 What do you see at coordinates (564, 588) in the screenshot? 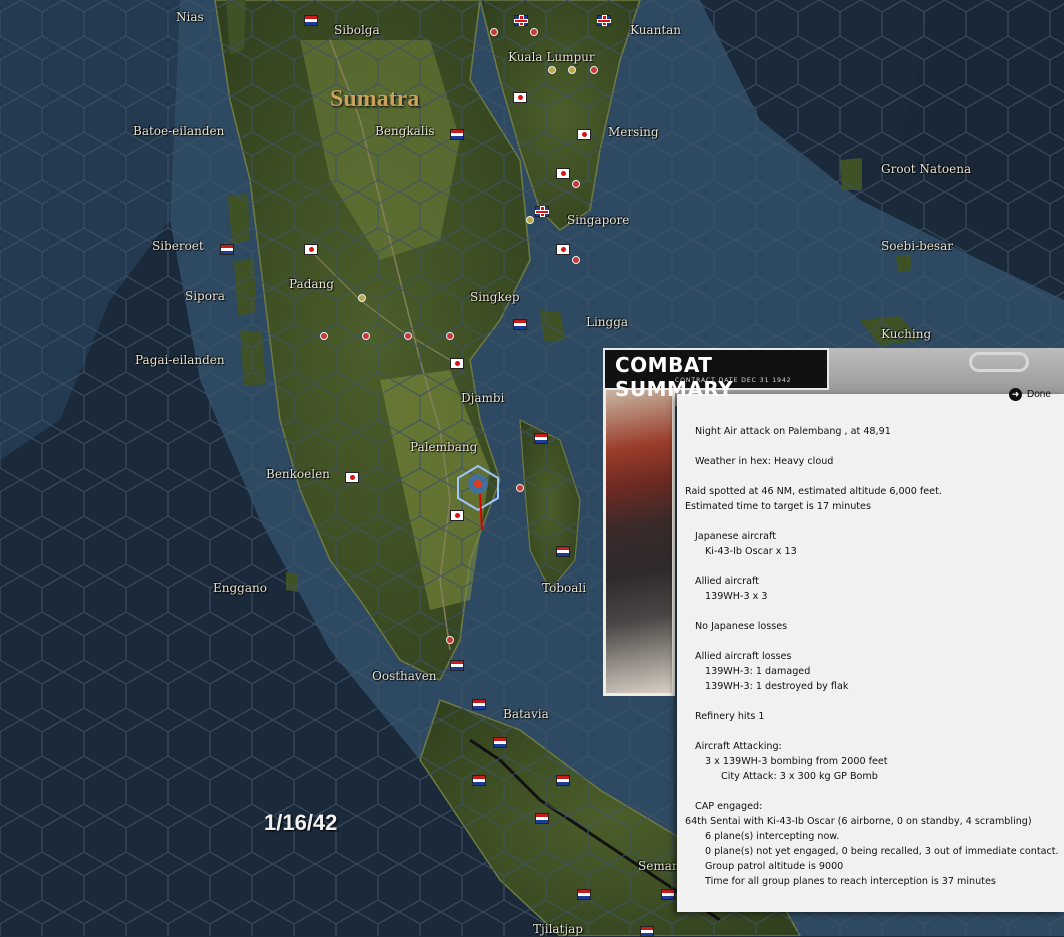
I see `place-label-toboali: Toboali` at bounding box center [564, 588].